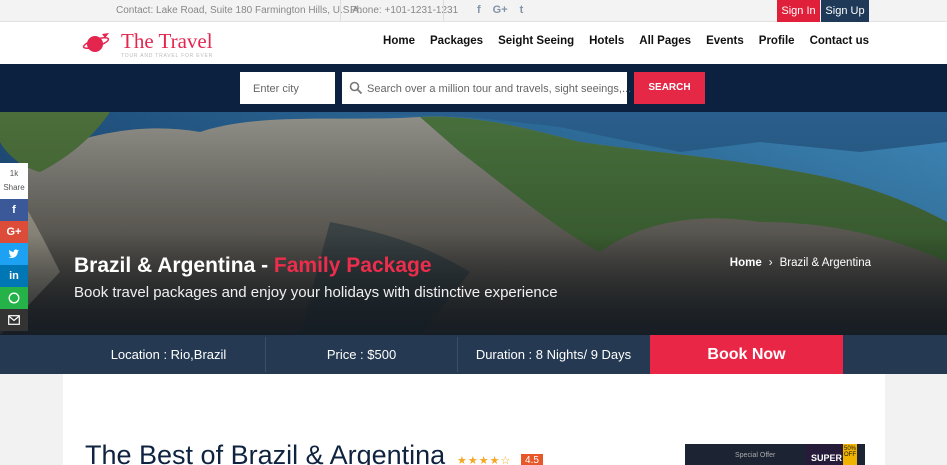 The height and width of the screenshot is (465, 947). What do you see at coordinates (167, 56) in the screenshot?
I see `brand-tagline: TOUR AND TRAVEL FOR EVER` at bounding box center [167, 56].